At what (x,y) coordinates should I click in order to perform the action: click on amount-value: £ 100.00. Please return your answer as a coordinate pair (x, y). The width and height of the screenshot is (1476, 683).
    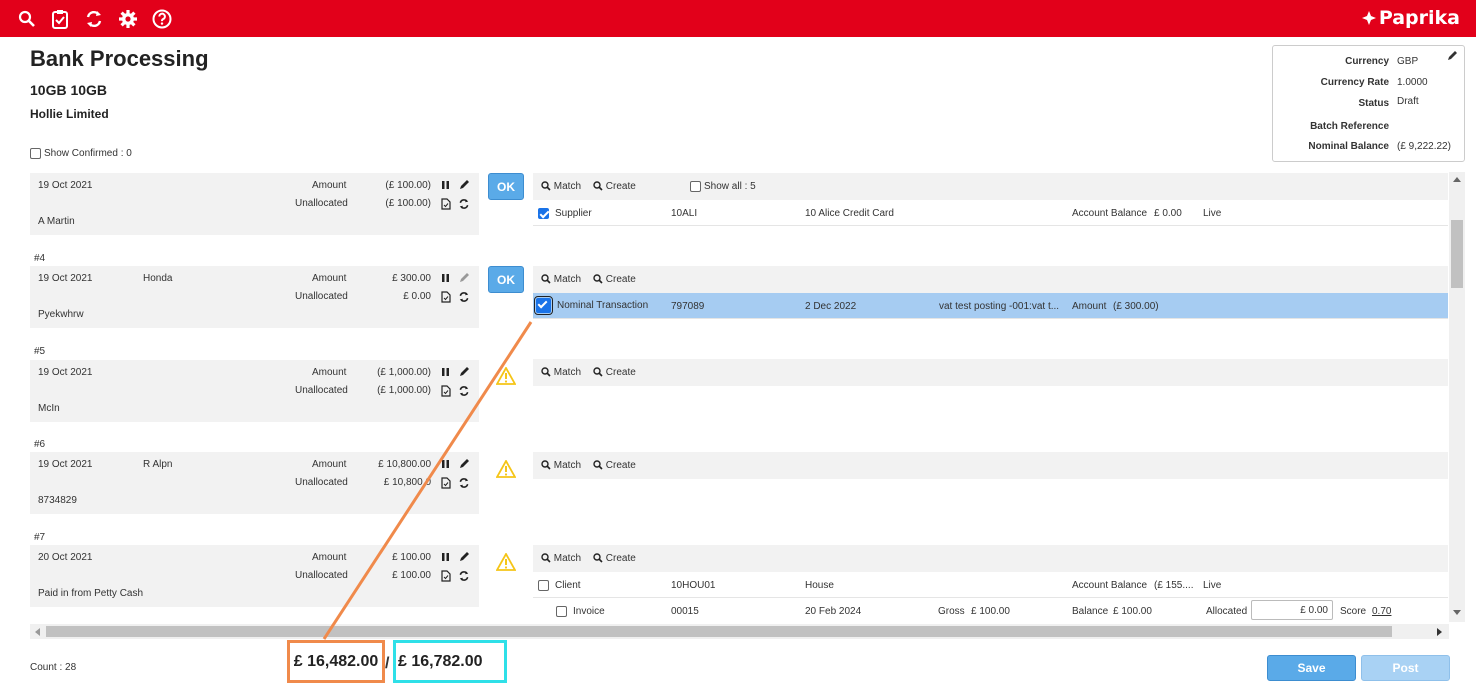
    Looking at the image, I should click on (411, 557).